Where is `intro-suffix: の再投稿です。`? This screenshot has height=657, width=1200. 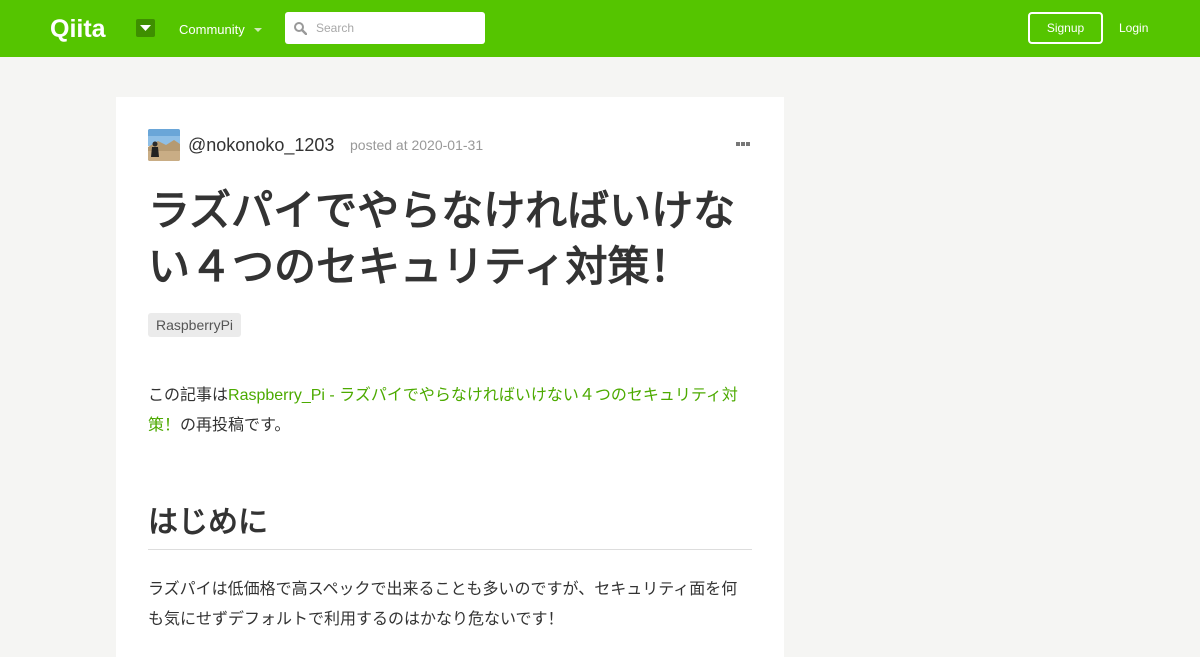 intro-suffix: の再投稿です。 is located at coordinates (235, 425).